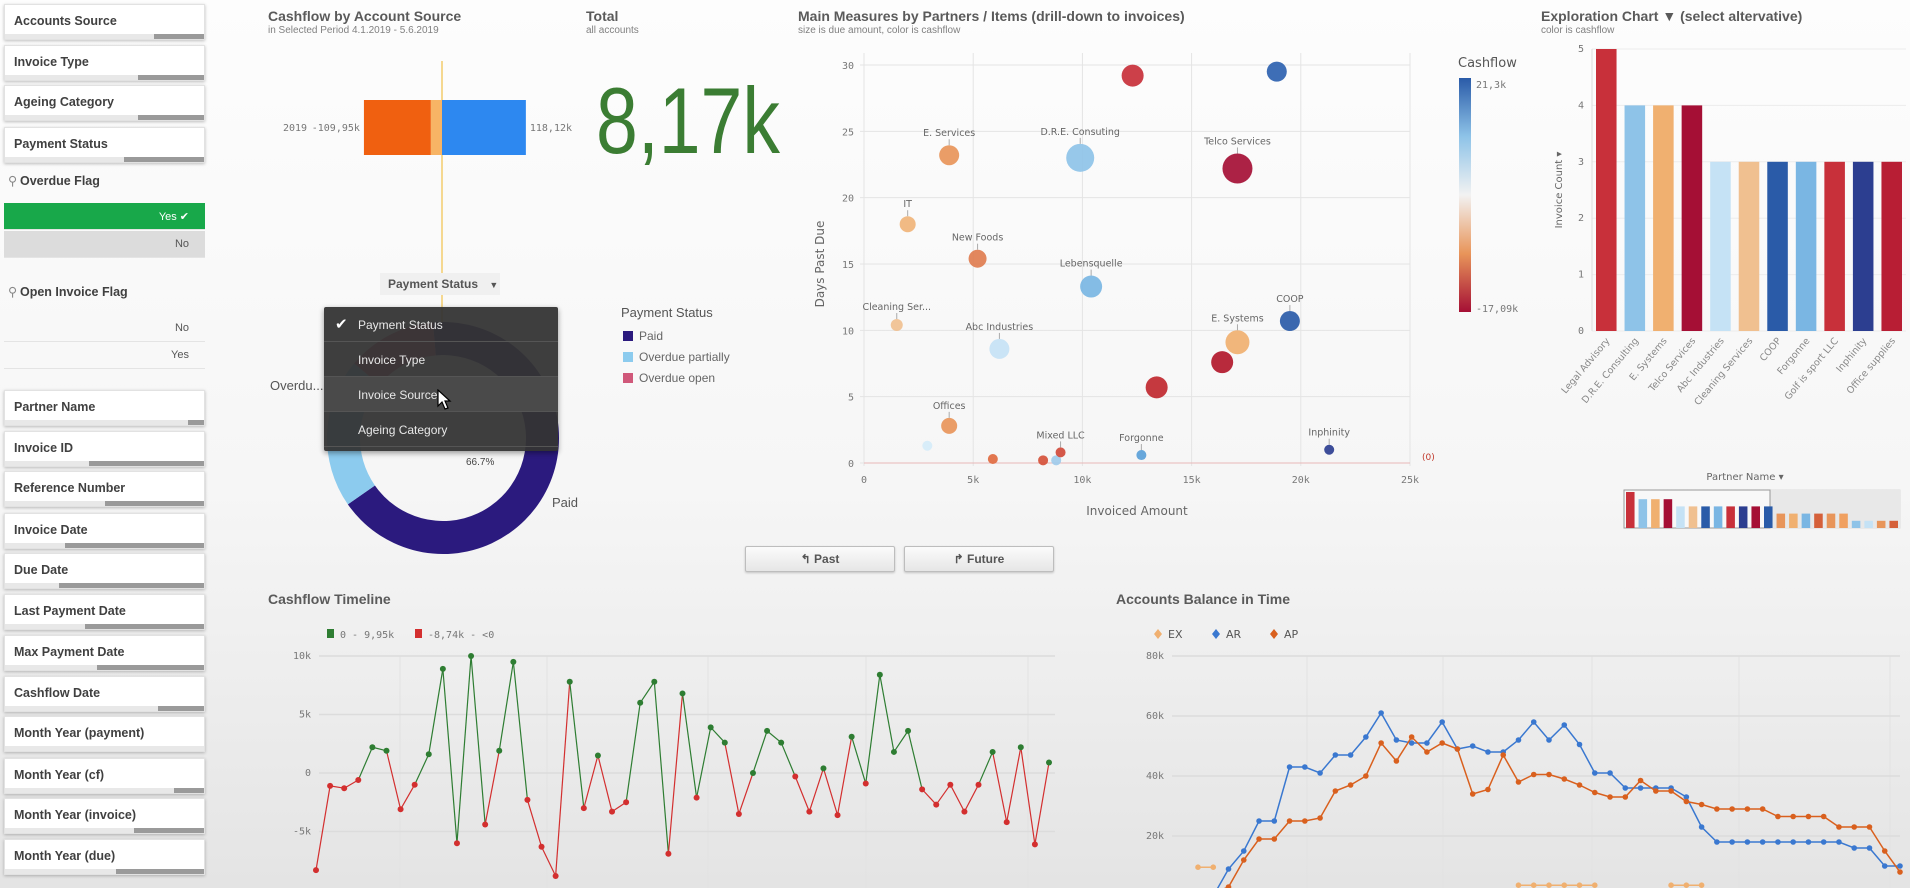 This screenshot has height=888, width=1910. Describe the element at coordinates (643, 336) in the screenshot. I see `legend-item-paid: Paid` at that location.